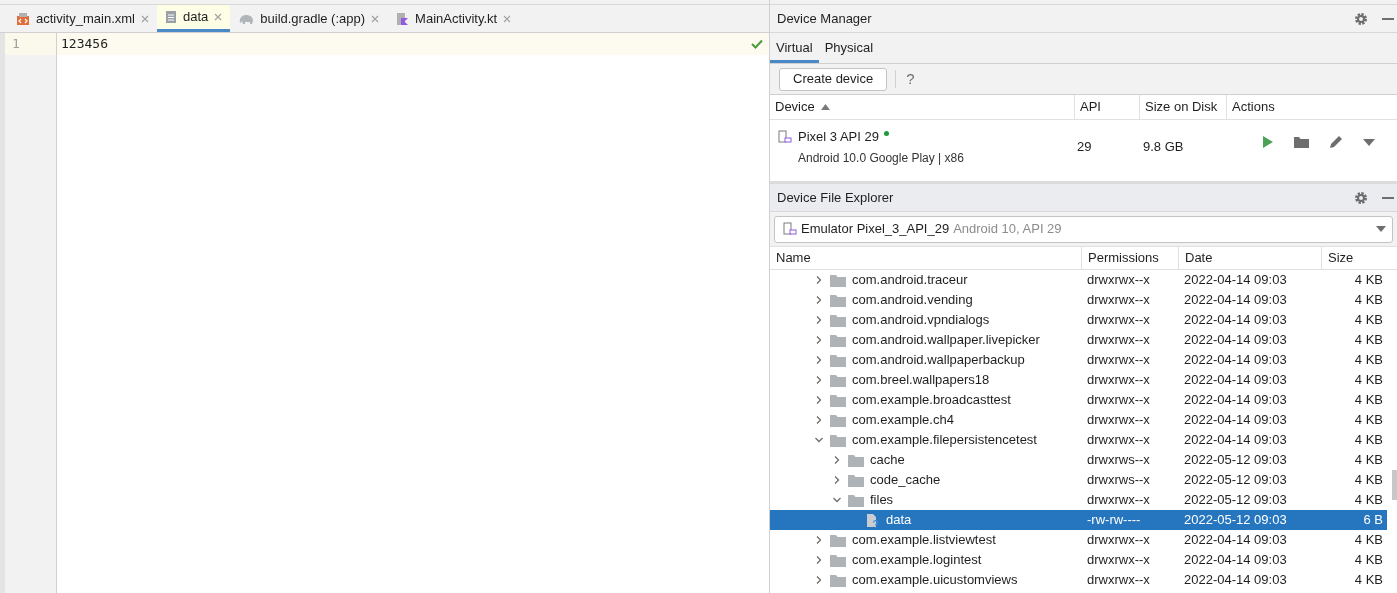 The width and height of the screenshot is (1397, 593). Describe the element at coordinates (309, 18) in the screenshot. I see `editor-tab: build.gradle (:app)` at that location.